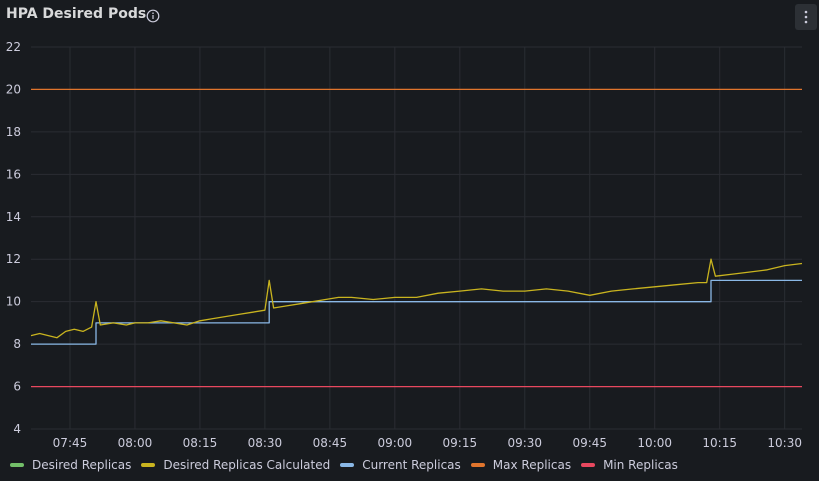 The width and height of the screenshot is (819, 481). Describe the element at coordinates (200, 443) in the screenshot. I see `x-tick-label: 08:15` at that location.